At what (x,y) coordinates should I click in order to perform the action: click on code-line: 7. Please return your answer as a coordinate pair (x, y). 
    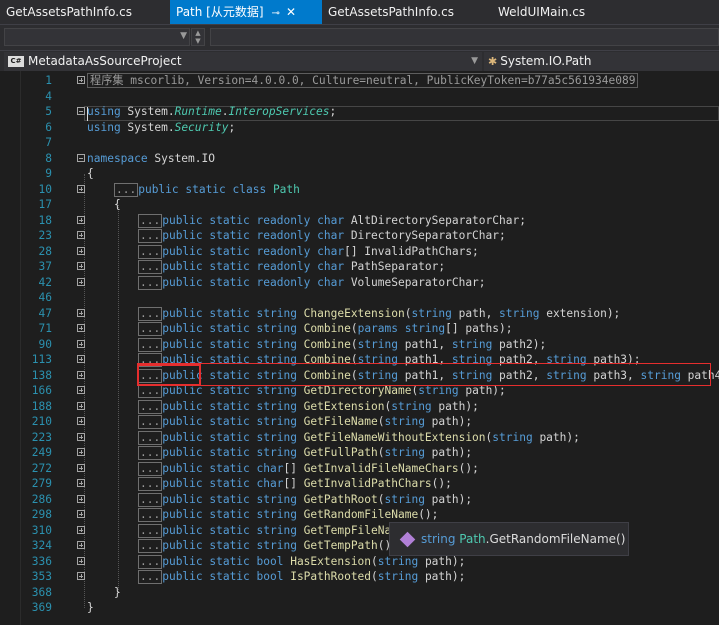
    Looking at the image, I should click on (359, 143).